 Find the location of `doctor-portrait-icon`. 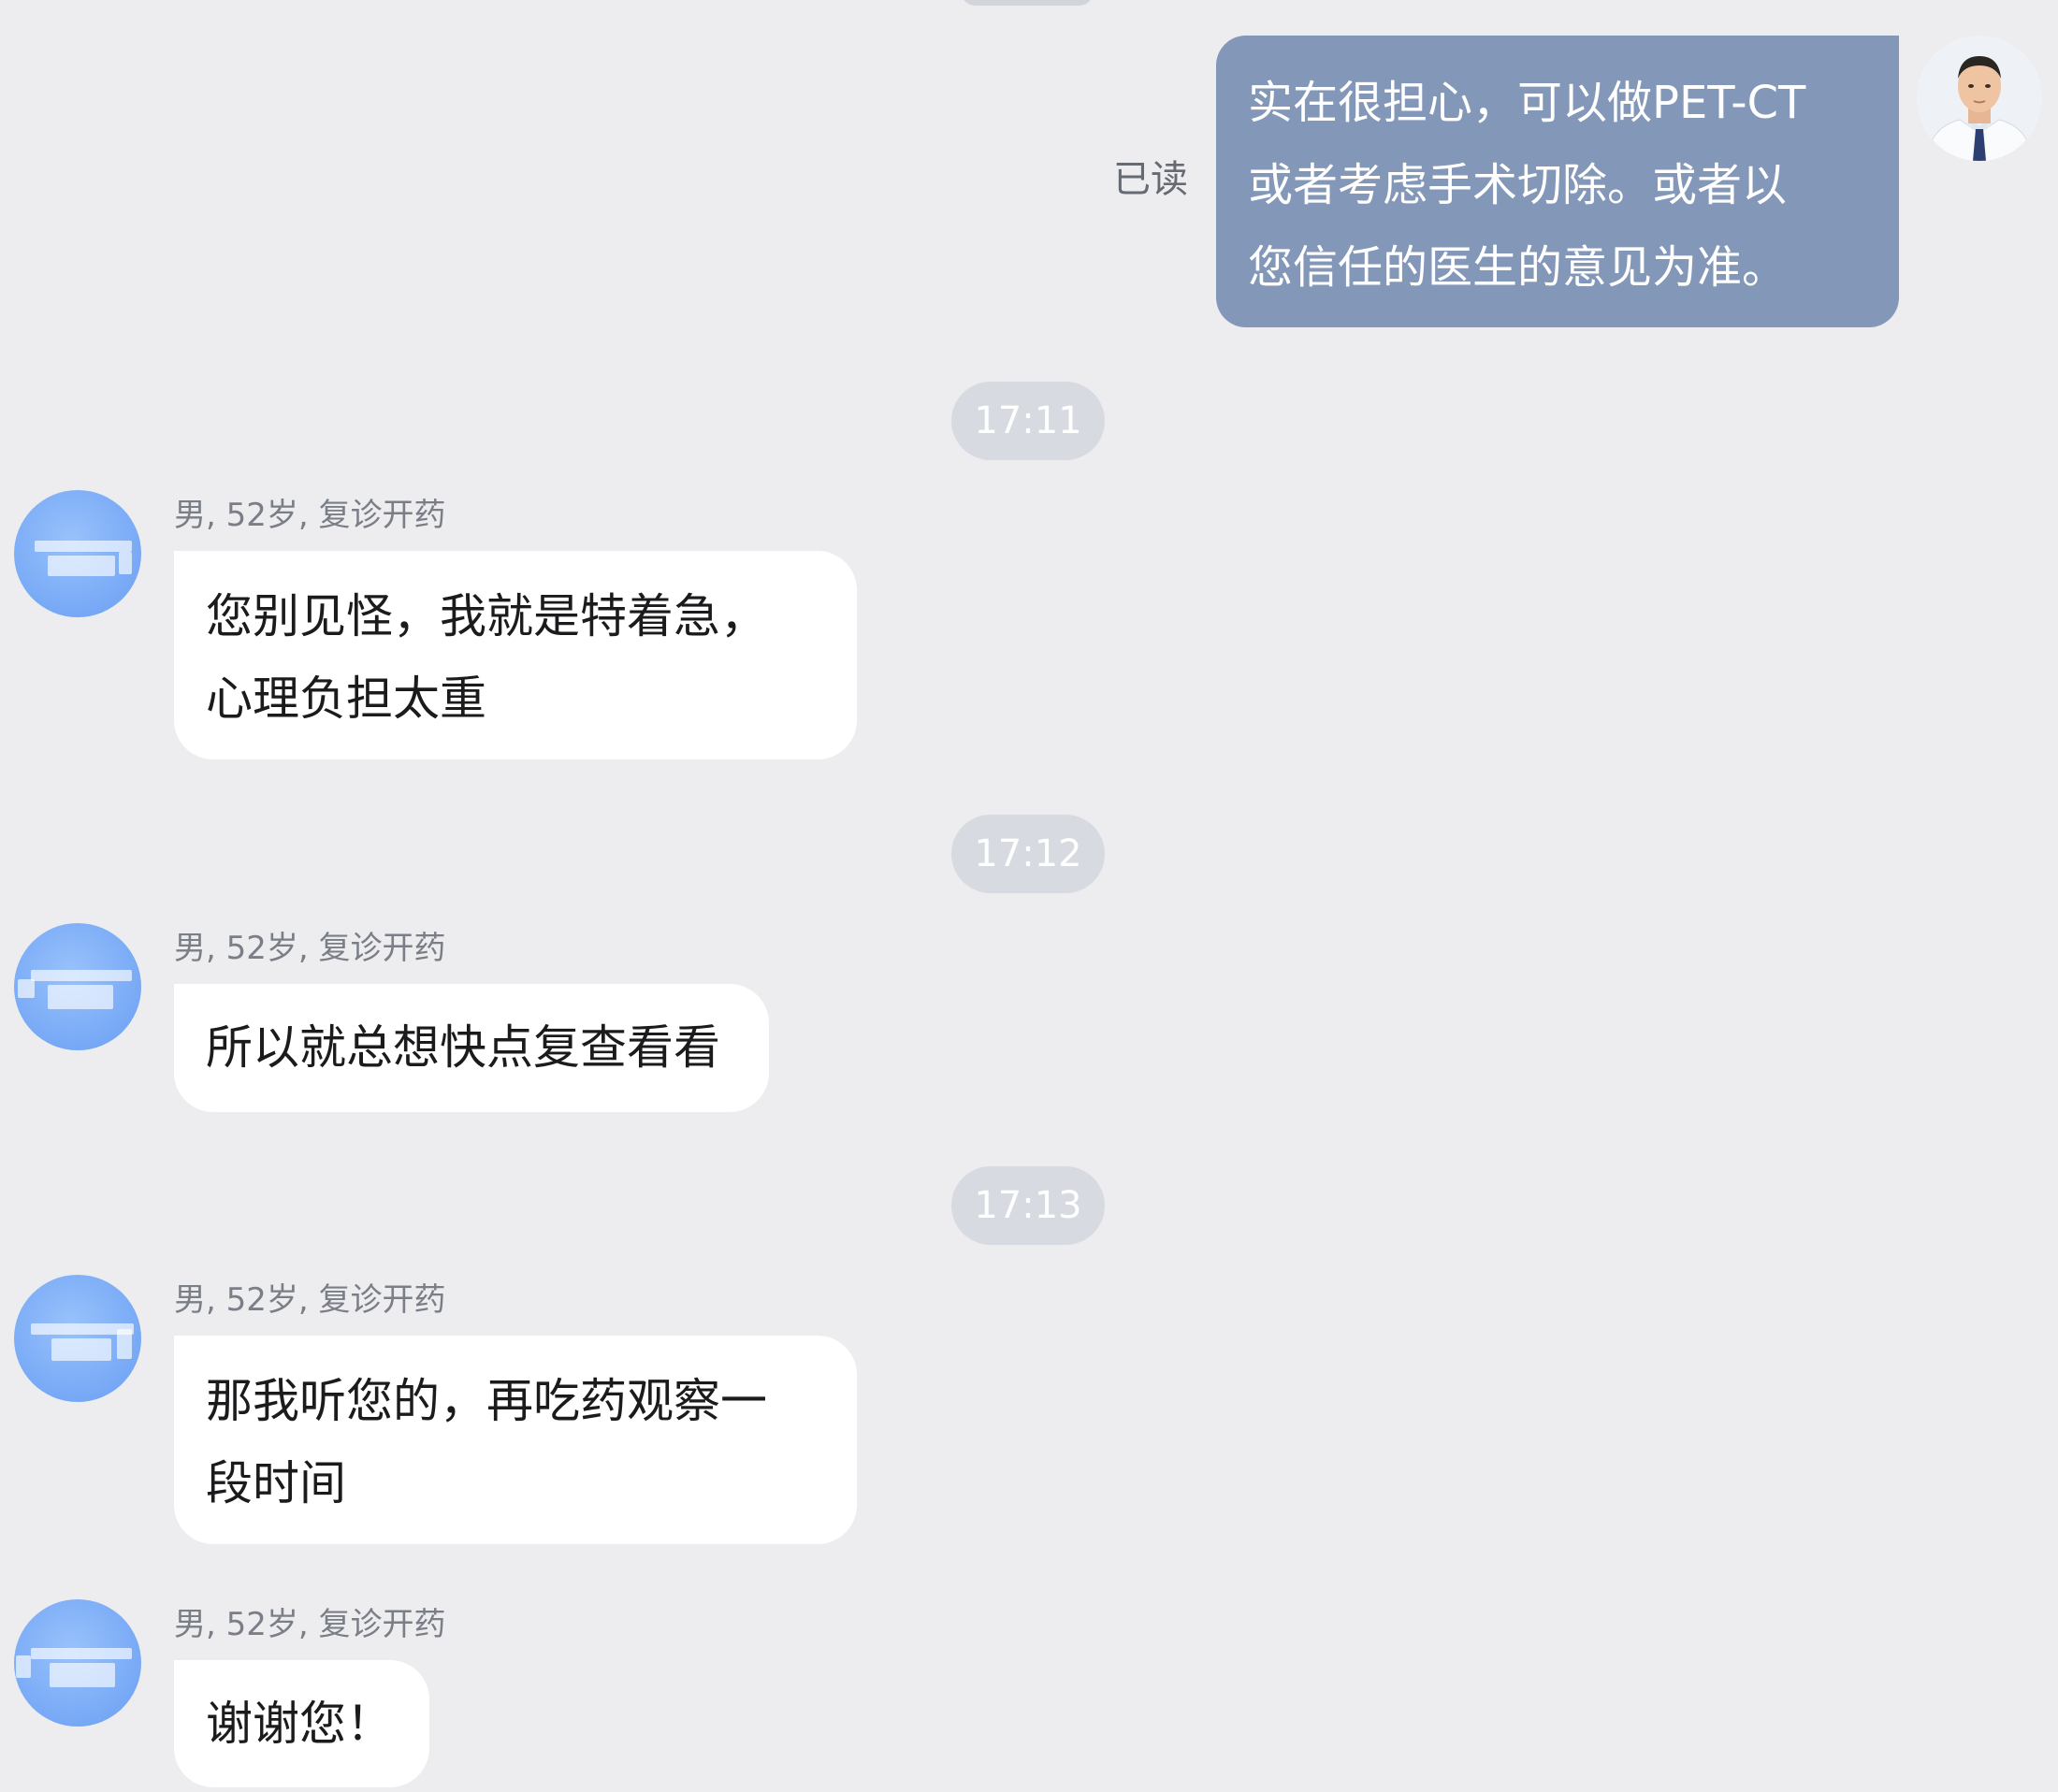

doctor-portrait-icon is located at coordinates (1980, 98).